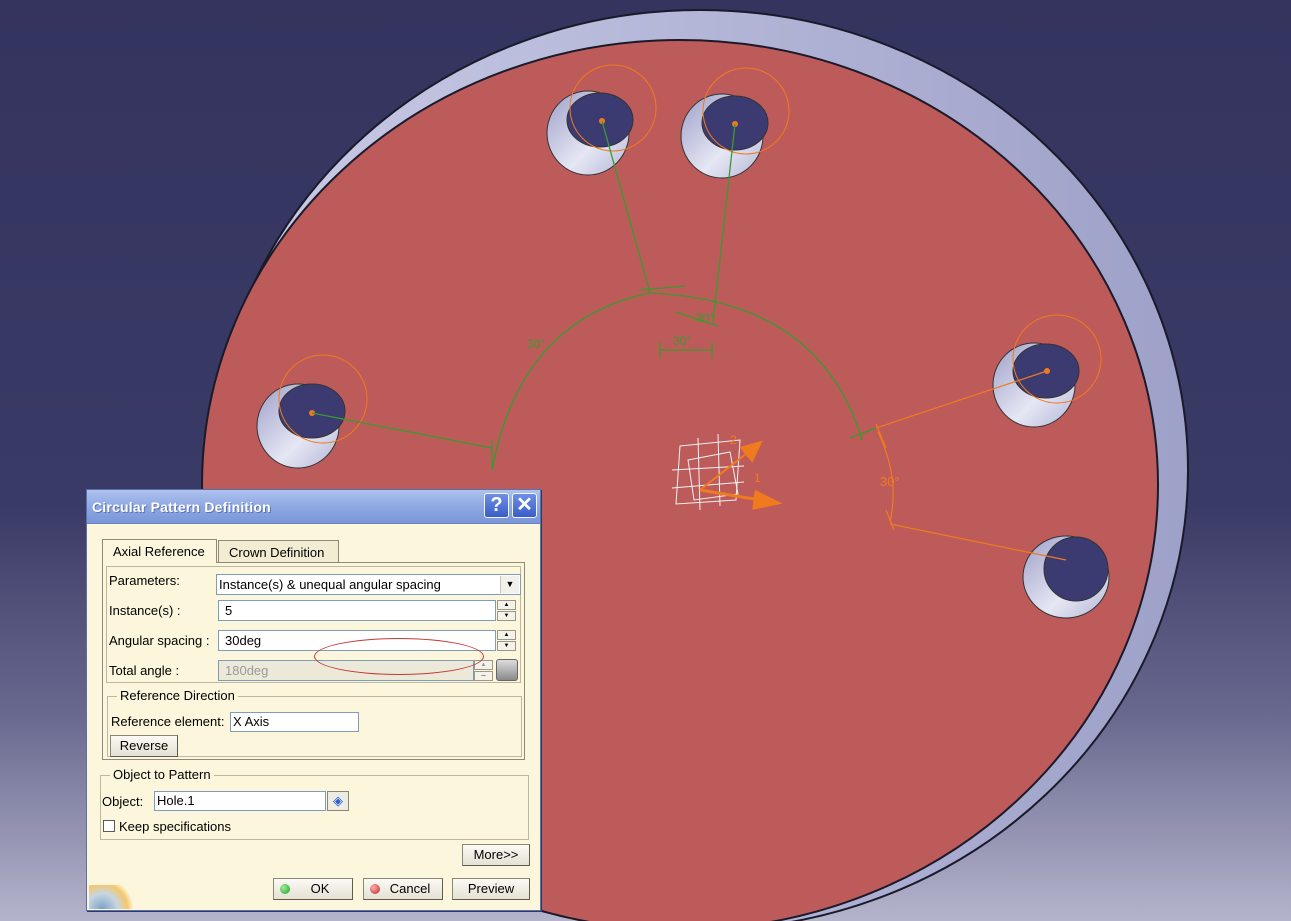  I want to click on hole-lower-right, so click(1066, 577).